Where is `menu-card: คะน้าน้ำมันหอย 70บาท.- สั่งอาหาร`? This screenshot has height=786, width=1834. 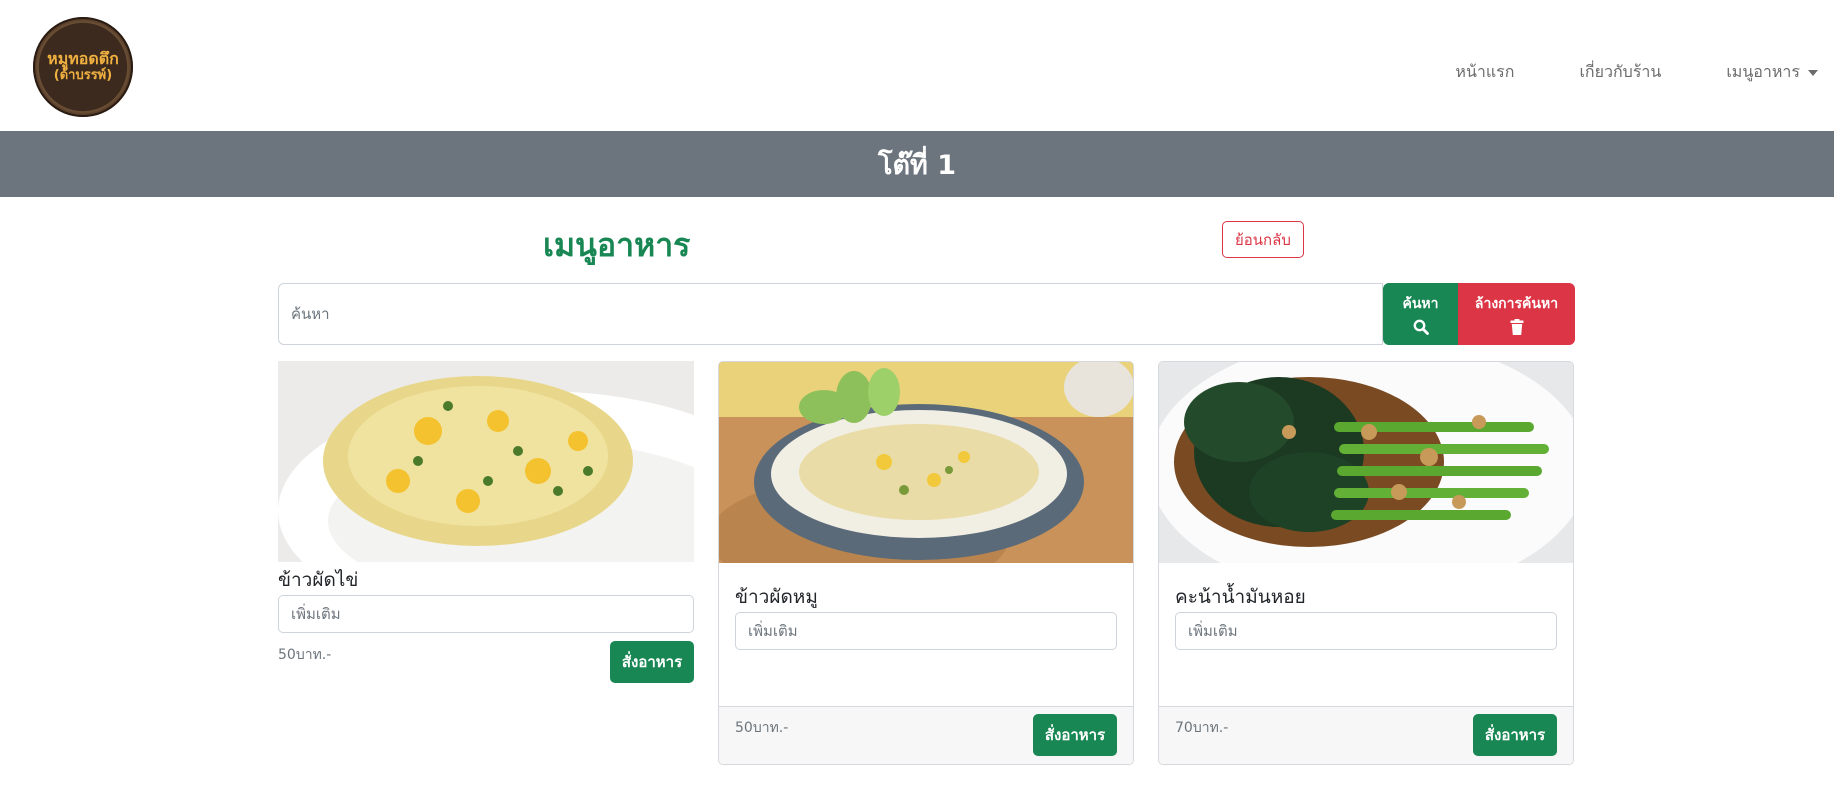
menu-card: คะน้าน้ำมันหอย 70บาท.- สั่งอาหาร is located at coordinates (1366, 563).